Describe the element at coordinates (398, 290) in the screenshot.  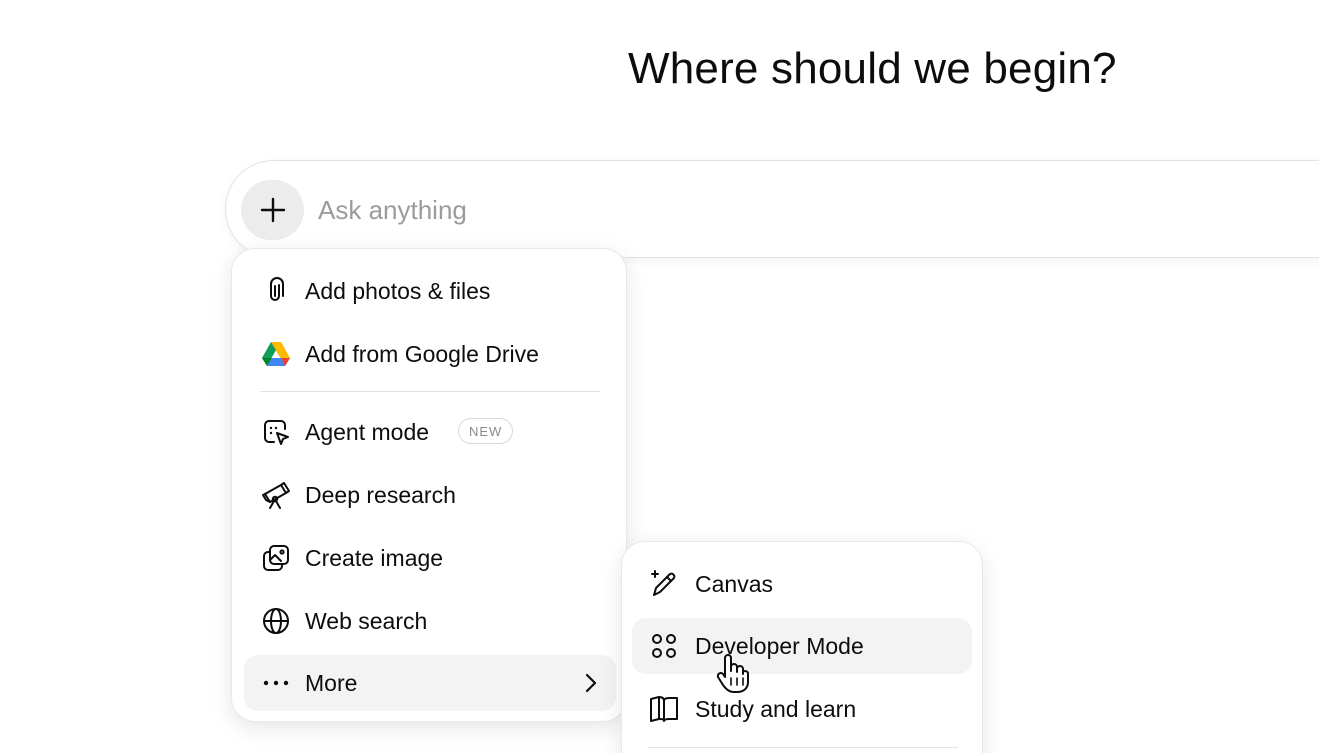
I see `menu-item-label: Add photos & files` at that location.